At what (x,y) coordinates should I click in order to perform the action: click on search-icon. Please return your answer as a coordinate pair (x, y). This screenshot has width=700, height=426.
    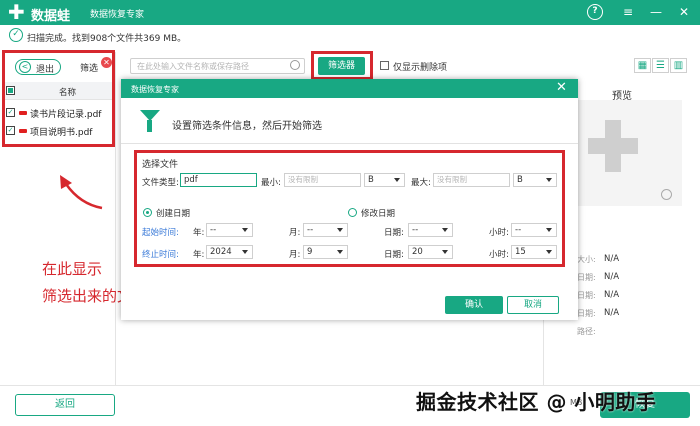
    Looking at the image, I should click on (295, 65).